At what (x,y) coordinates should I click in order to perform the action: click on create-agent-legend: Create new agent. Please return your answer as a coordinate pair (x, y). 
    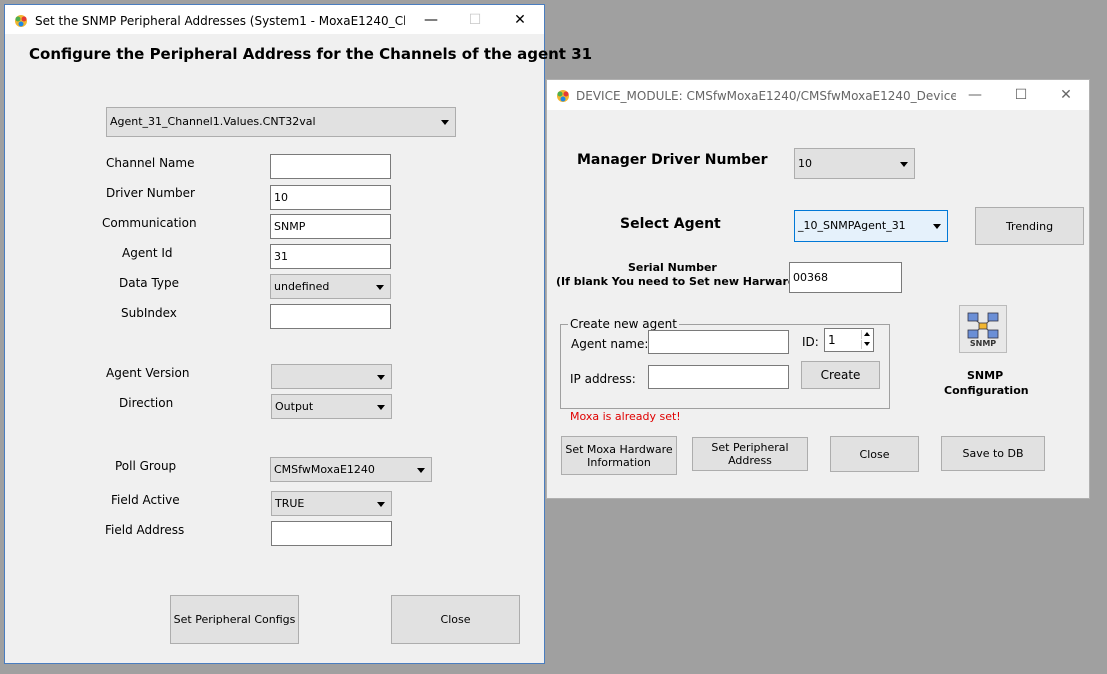
    Looking at the image, I should click on (623, 324).